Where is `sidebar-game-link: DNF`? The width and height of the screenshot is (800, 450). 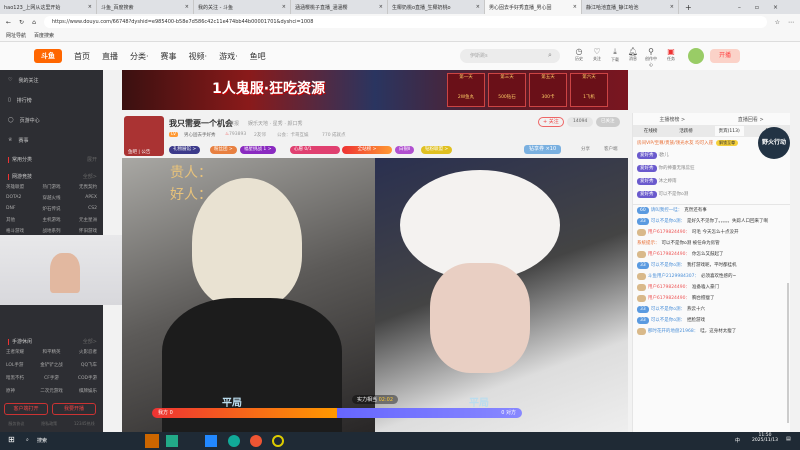
sidebar-game-link: DNF is located at coordinates (21, 209).